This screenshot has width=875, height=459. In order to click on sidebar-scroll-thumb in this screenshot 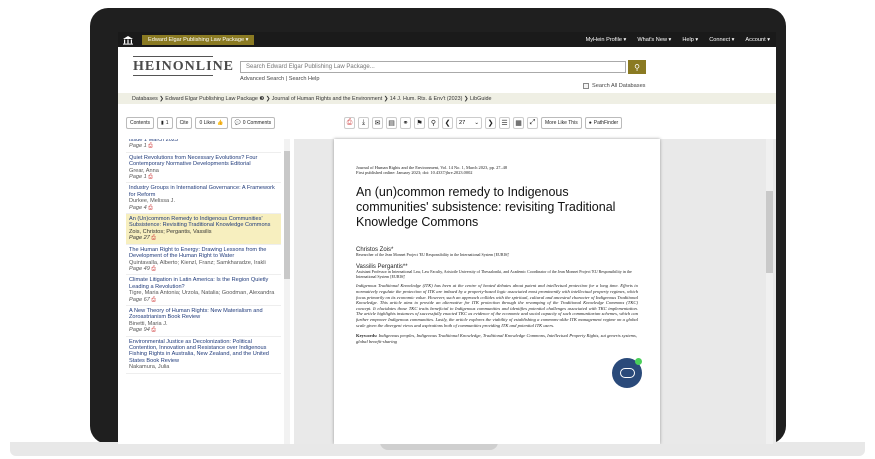, I will do `click(287, 215)`.